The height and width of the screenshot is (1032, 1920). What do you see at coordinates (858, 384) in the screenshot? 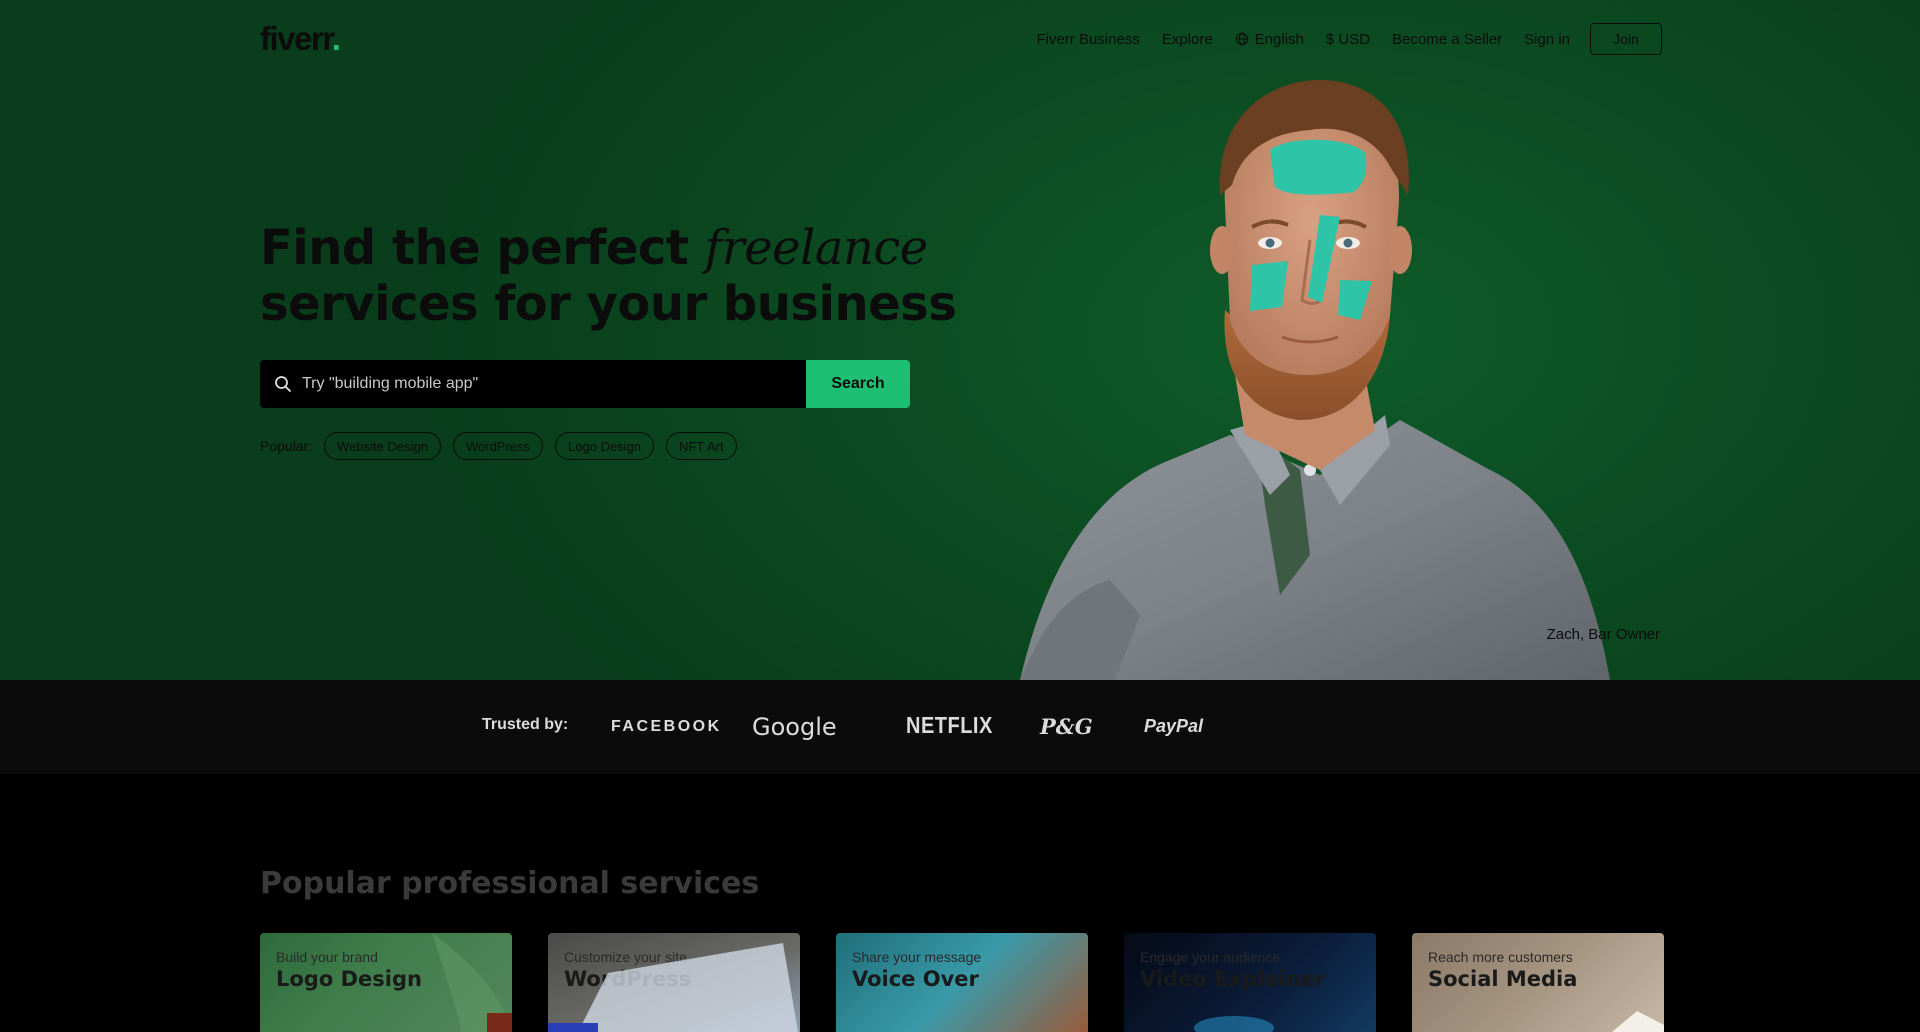
I see `search-button: Search` at bounding box center [858, 384].